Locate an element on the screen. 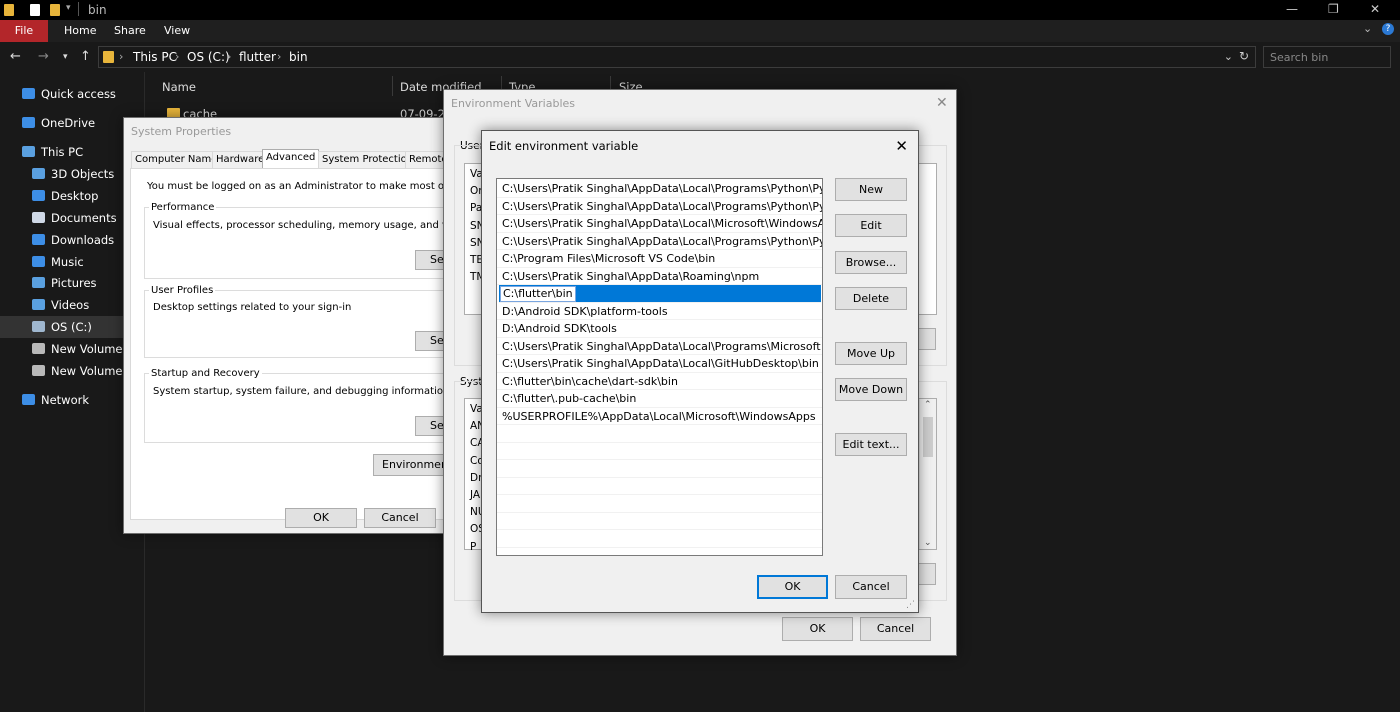 This screenshot has height=712, width=1400. resize-grip-icon: ⋰ is located at coordinates (910, 605).